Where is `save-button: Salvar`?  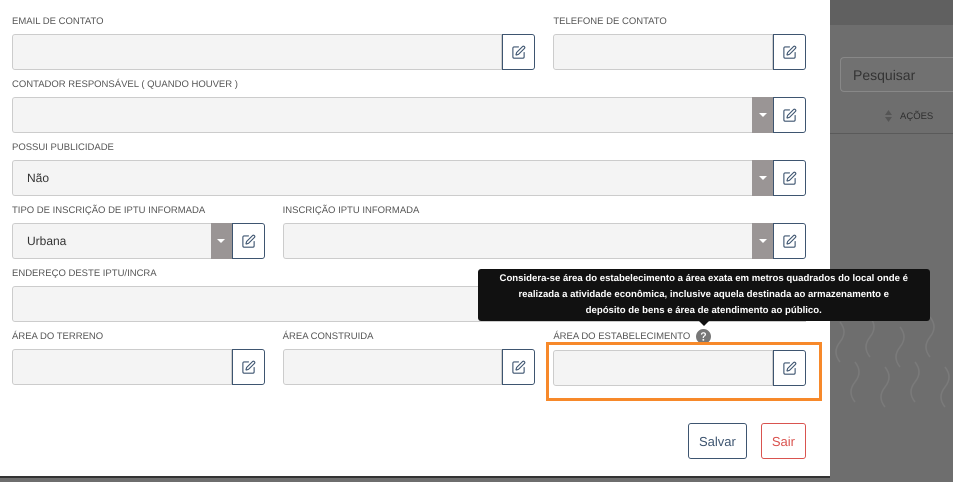
save-button: Salvar is located at coordinates (717, 441).